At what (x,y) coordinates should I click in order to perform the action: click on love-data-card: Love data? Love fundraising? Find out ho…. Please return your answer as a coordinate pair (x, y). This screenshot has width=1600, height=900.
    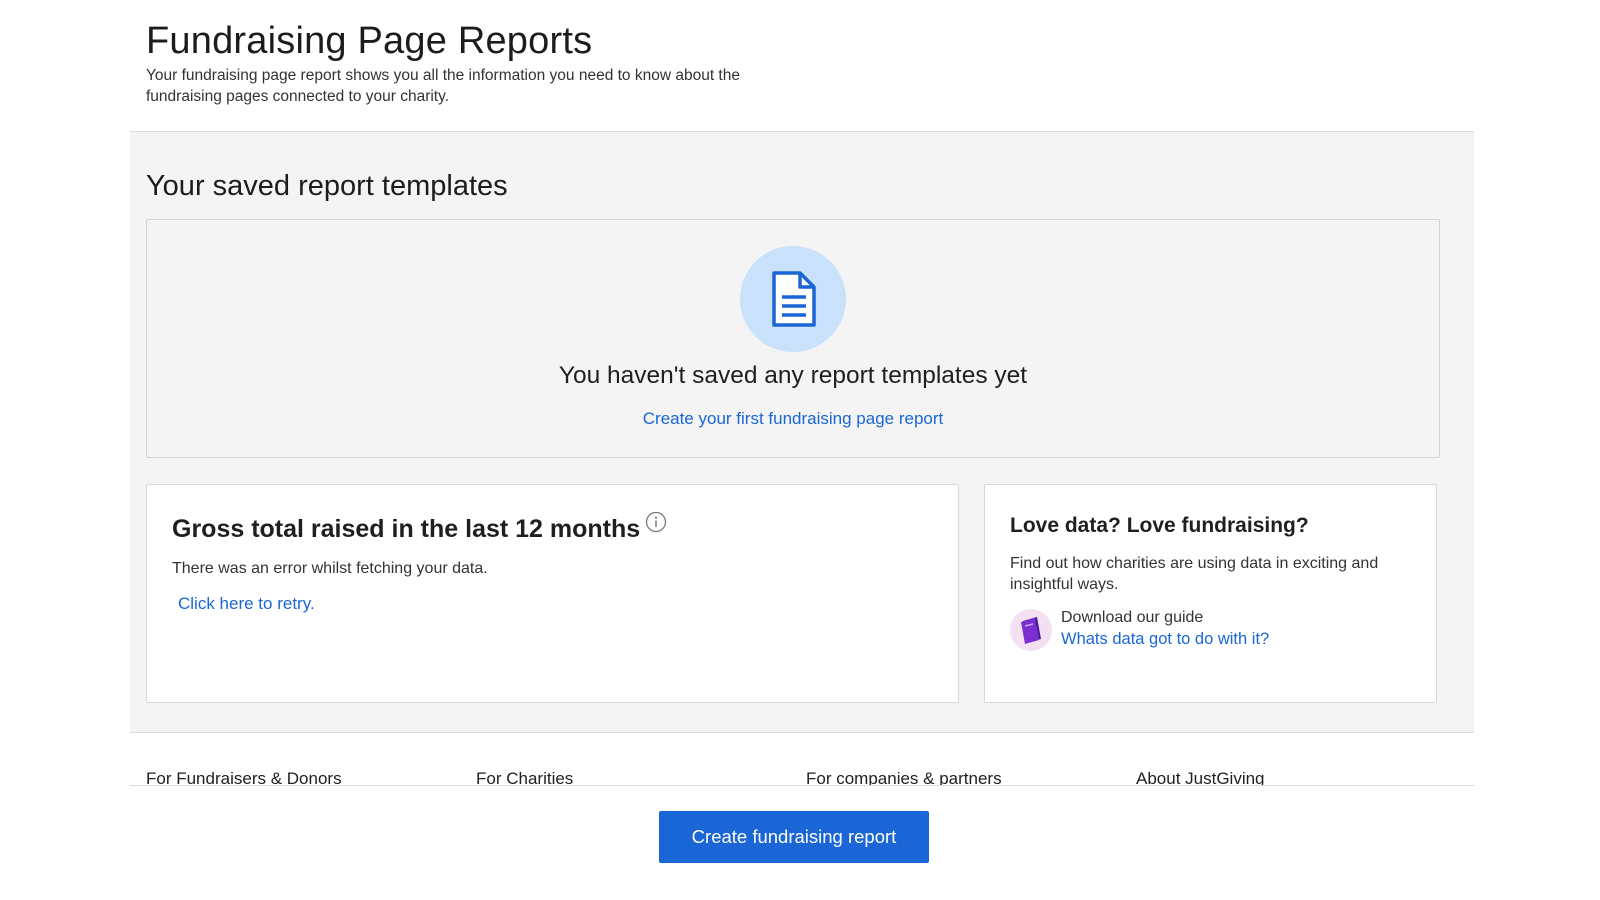
    Looking at the image, I should click on (1210, 593).